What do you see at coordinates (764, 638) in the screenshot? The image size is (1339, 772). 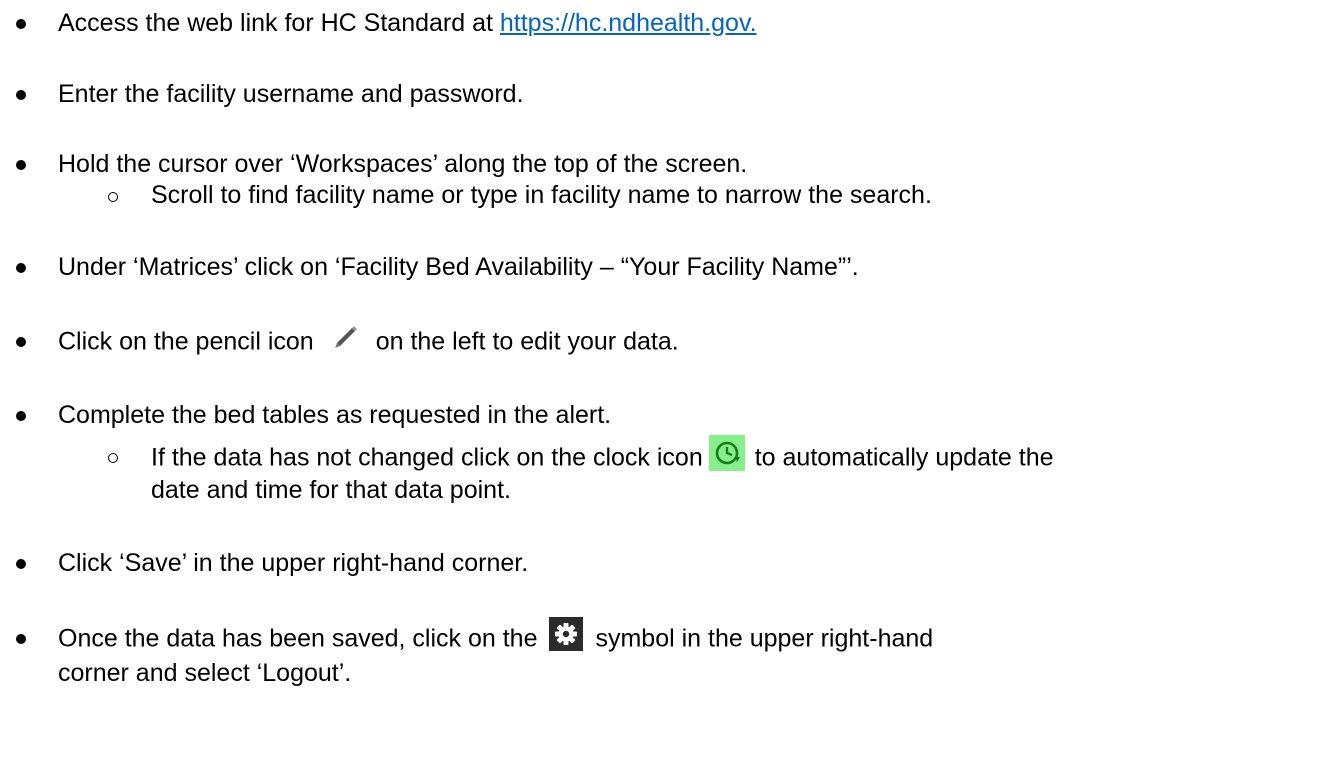 I see `instruction-text: symbol in the upper right-hand` at bounding box center [764, 638].